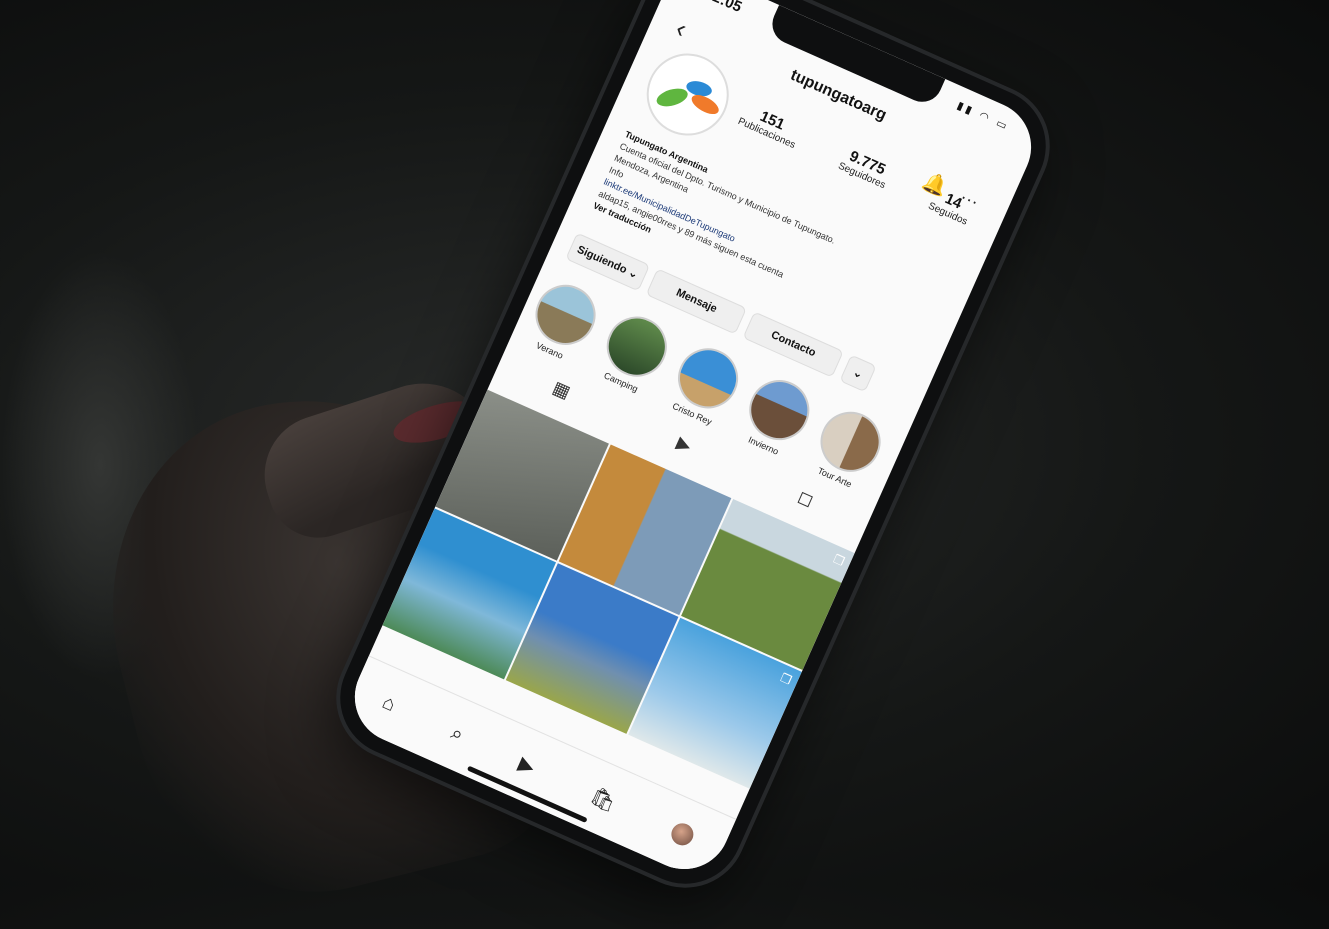 Image resolution: width=1329 pixels, height=929 pixels. Describe the element at coordinates (561, 390) in the screenshot. I see `grid-icon: ▦` at that location.